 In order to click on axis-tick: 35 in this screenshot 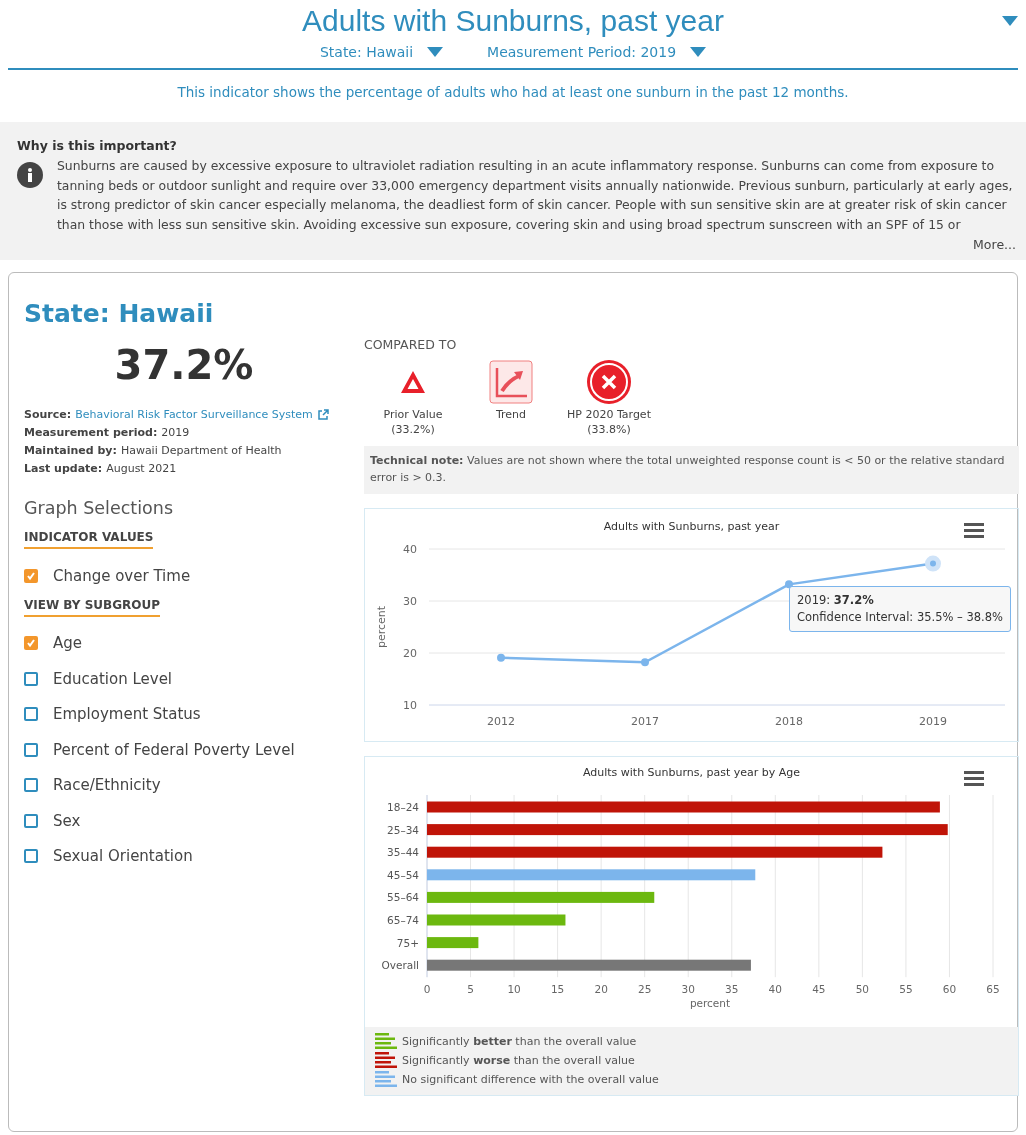, I will do `click(732, 989)`.